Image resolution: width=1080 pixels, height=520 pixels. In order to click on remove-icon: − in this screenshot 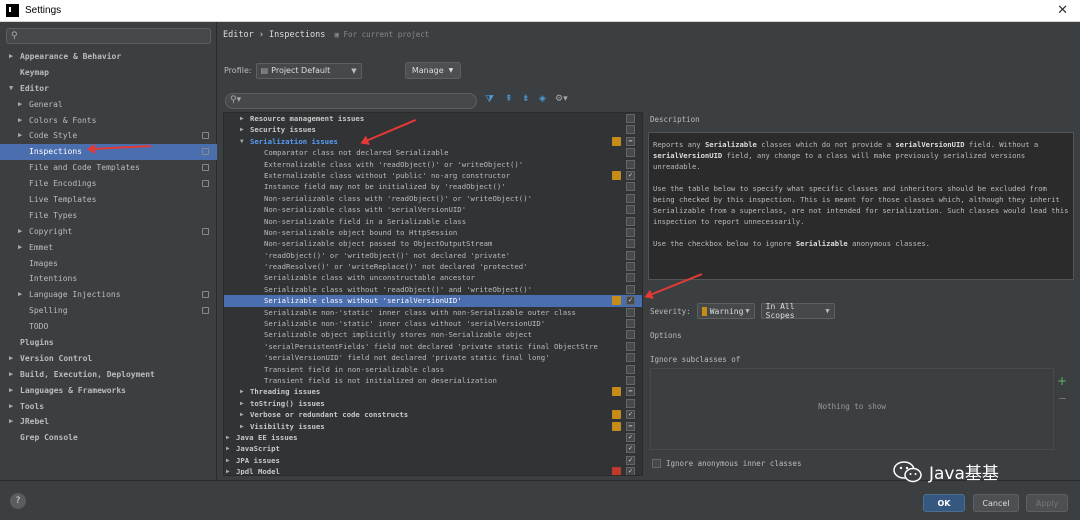, I will do `click(1062, 398)`.